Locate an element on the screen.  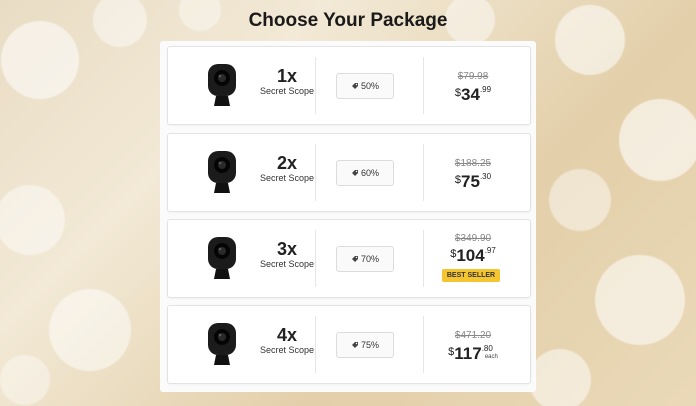
package-card-1x: 1x Secret Scope 50% $79.98 $34.99 is located at coordinates (349, 85).